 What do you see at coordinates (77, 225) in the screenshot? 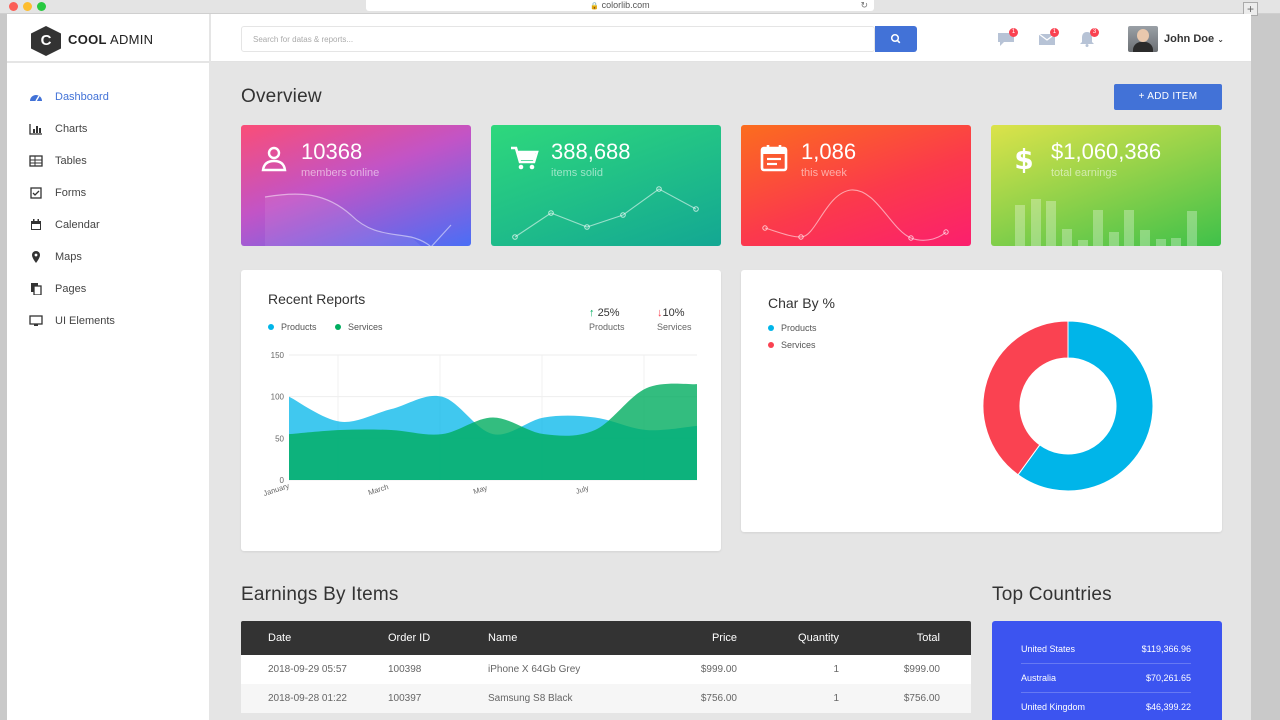
I see `sidebar-item-label: Calendar` at bounding box center [77, 225].